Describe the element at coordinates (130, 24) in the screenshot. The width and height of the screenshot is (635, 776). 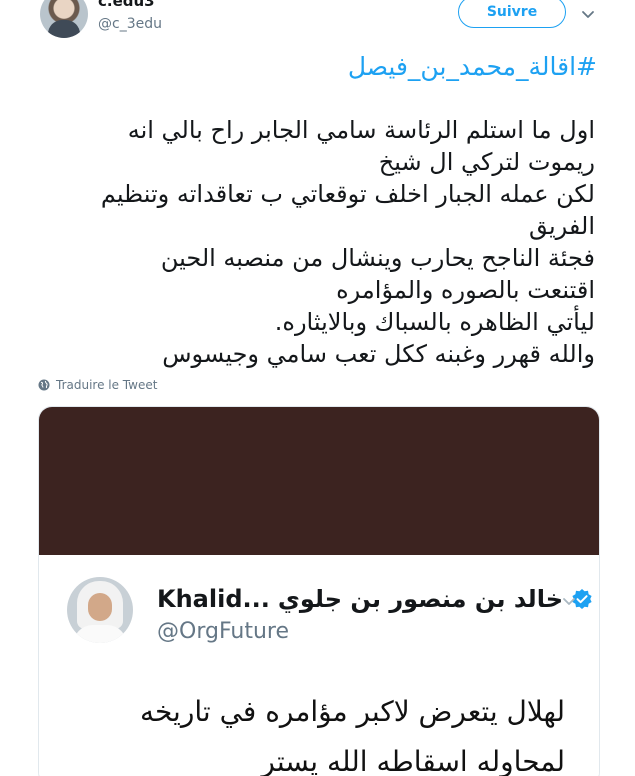
I see `author-handle: @c_3edu` at that location.